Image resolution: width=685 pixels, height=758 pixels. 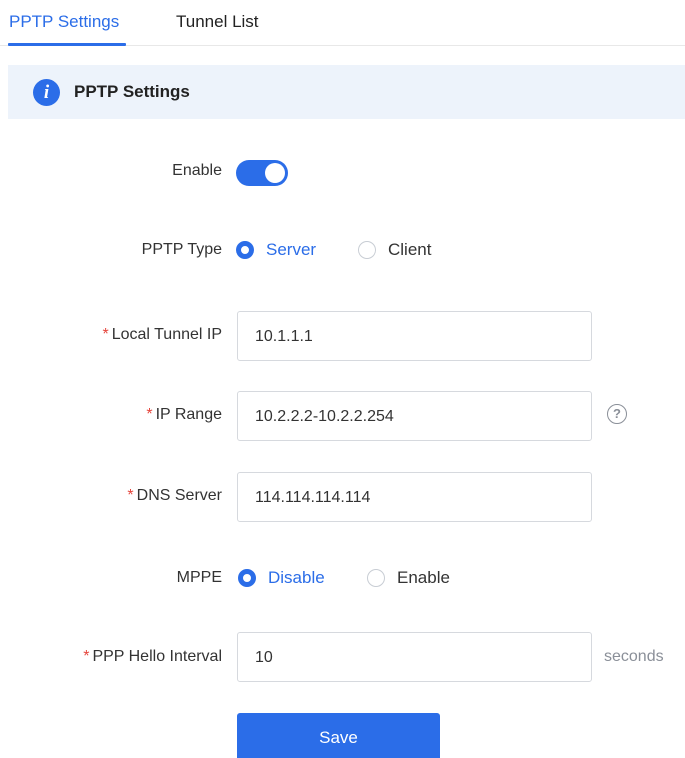 What do you see at coordinates (217, 22) in the screenshot?
I see `tab-tunnel-list: Tunnel List` at bounding box center [217, 22].